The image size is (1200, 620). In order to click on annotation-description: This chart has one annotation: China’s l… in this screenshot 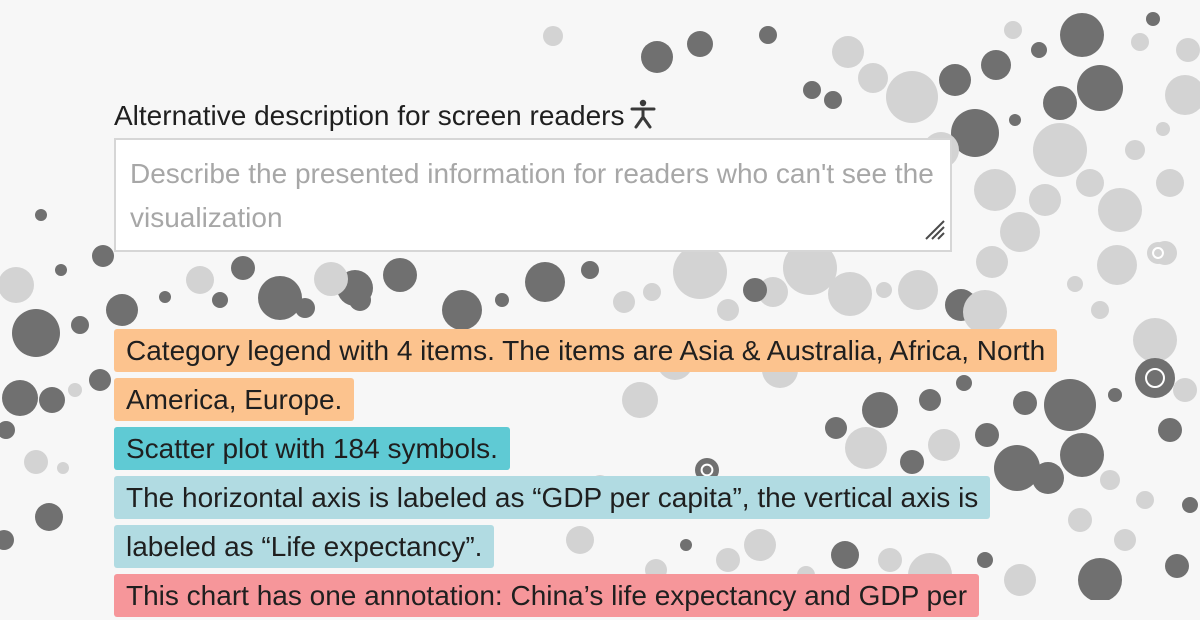, I will do `click(594, 595)`.